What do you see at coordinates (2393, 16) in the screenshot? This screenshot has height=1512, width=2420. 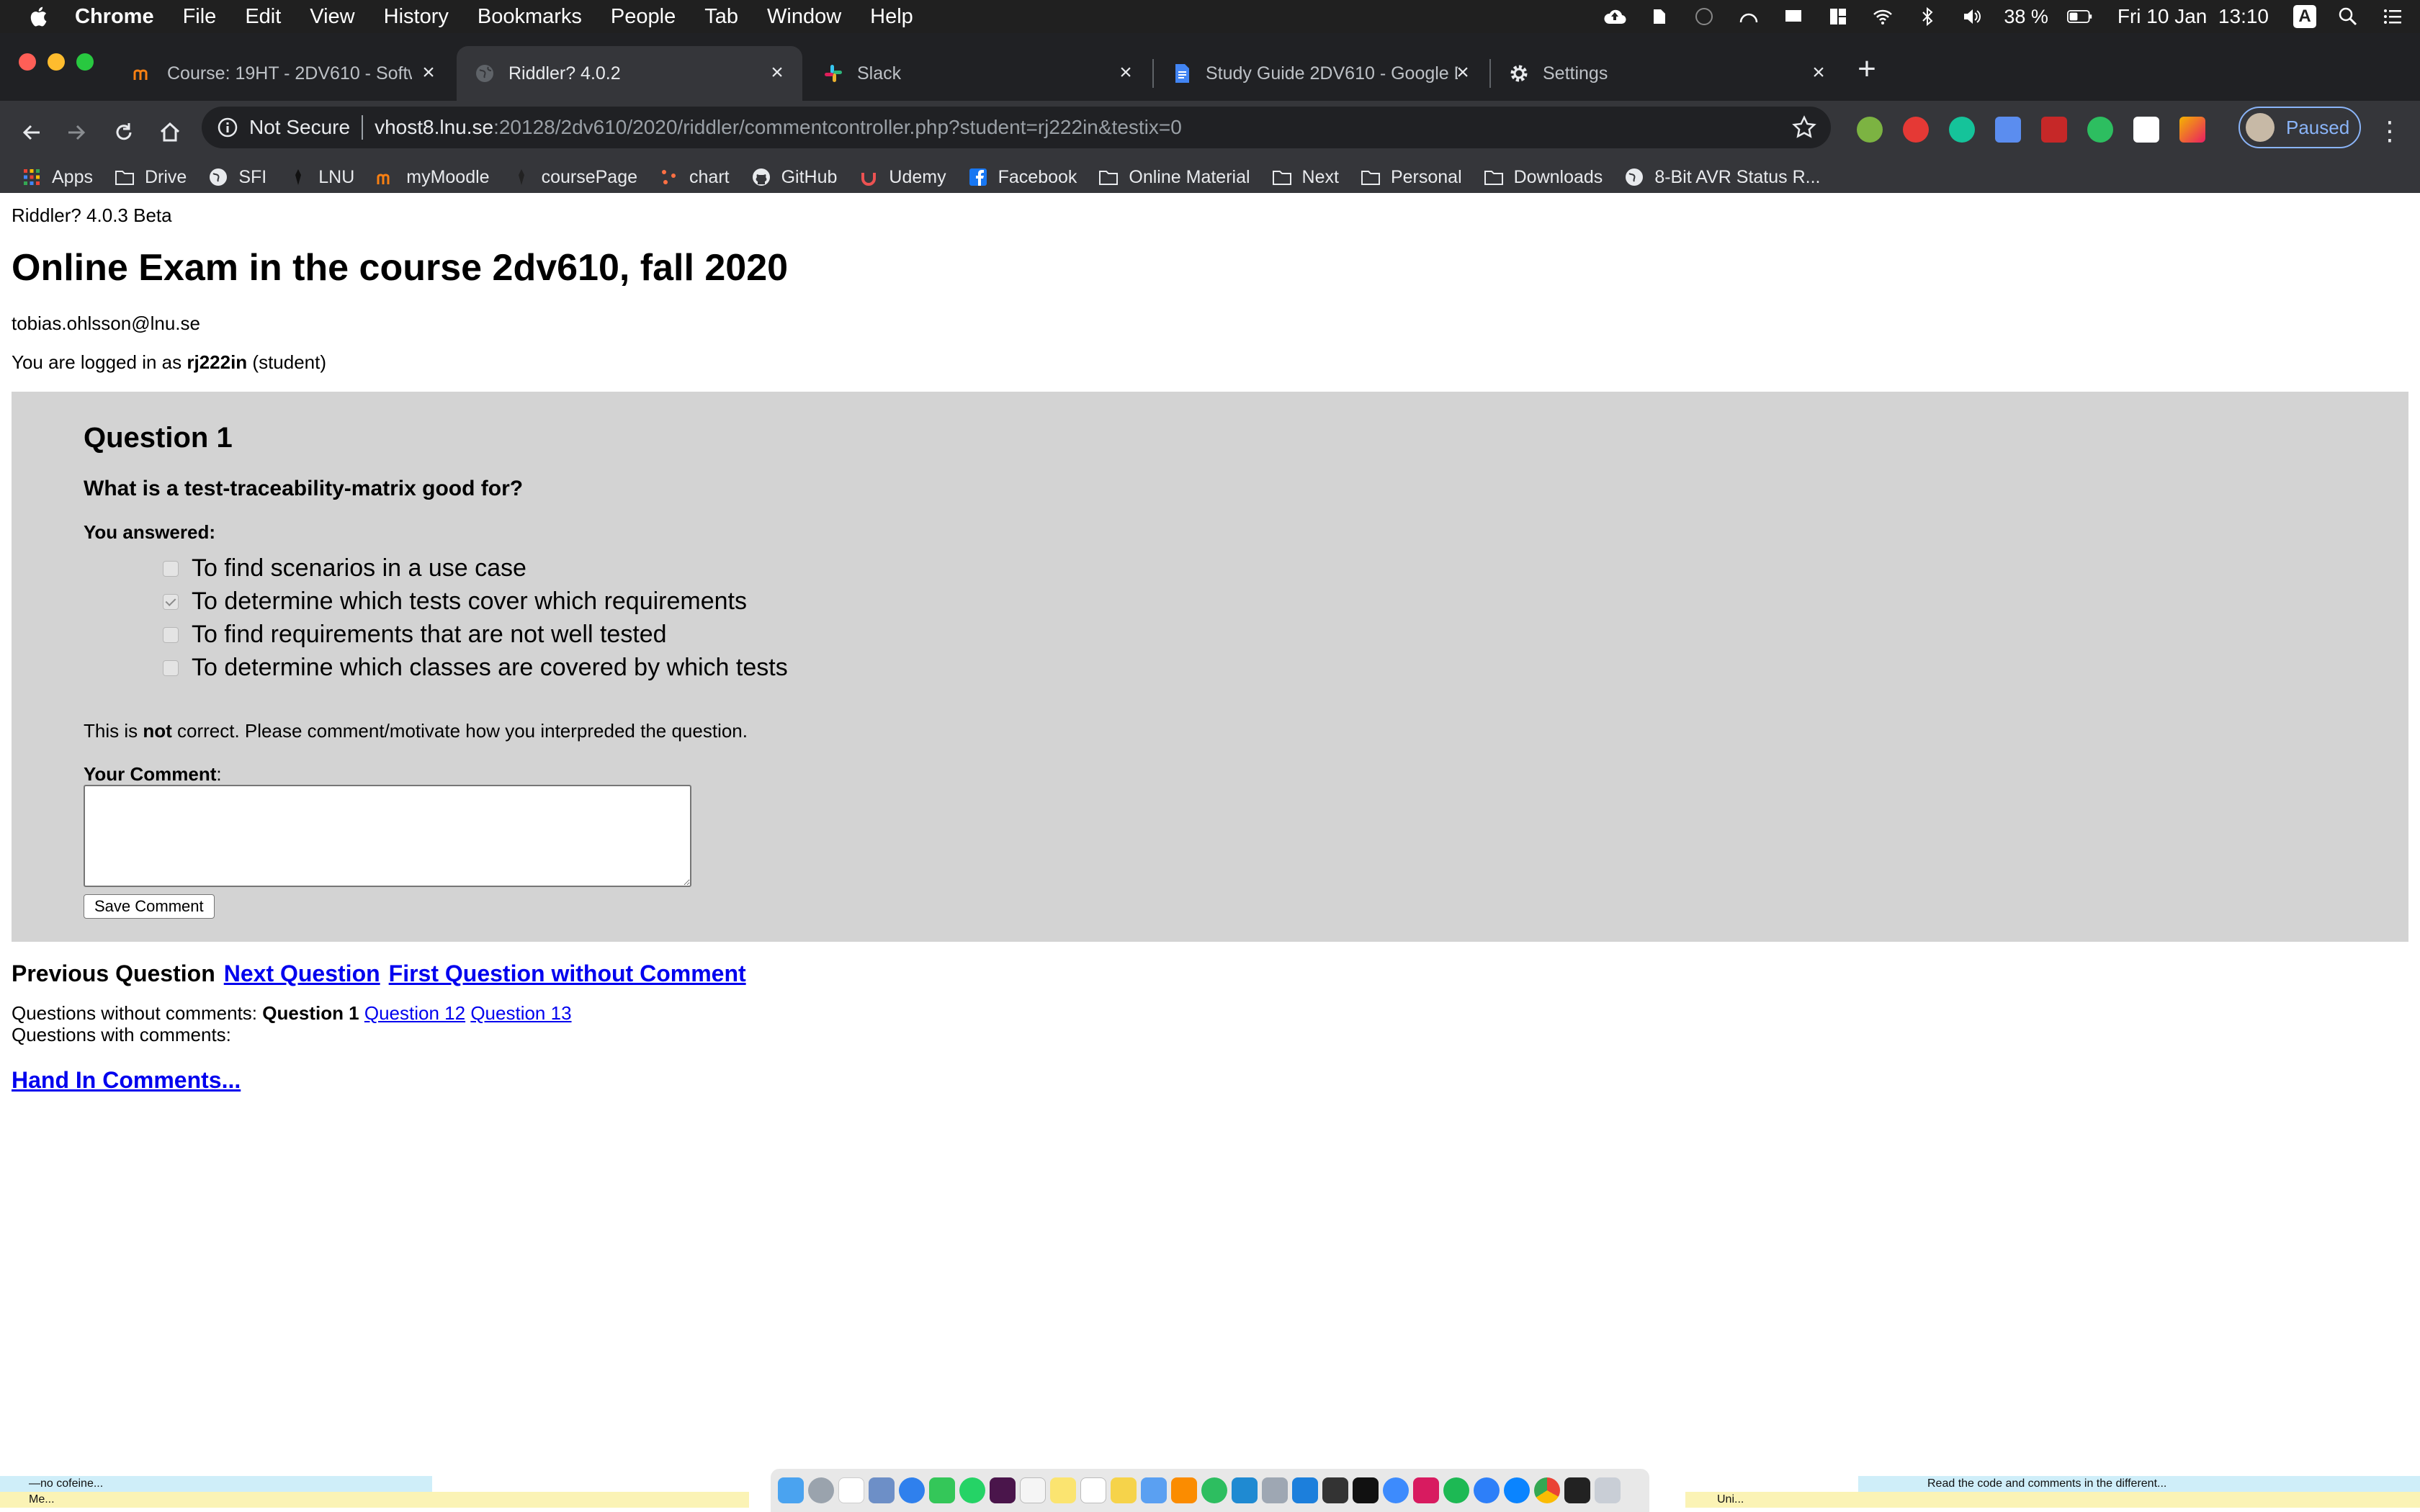 I see `notification-center-icon` at bounding box center [2393, 16].